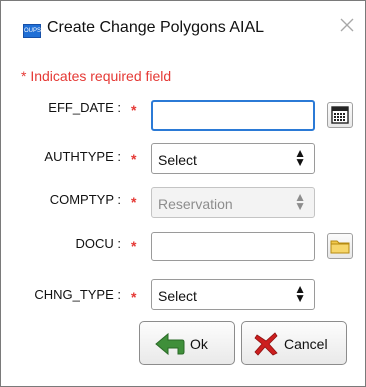 This screenshot has height=387, width=366. I want to click on eff-date-label: EFF_DATE :, so click(84, 107).